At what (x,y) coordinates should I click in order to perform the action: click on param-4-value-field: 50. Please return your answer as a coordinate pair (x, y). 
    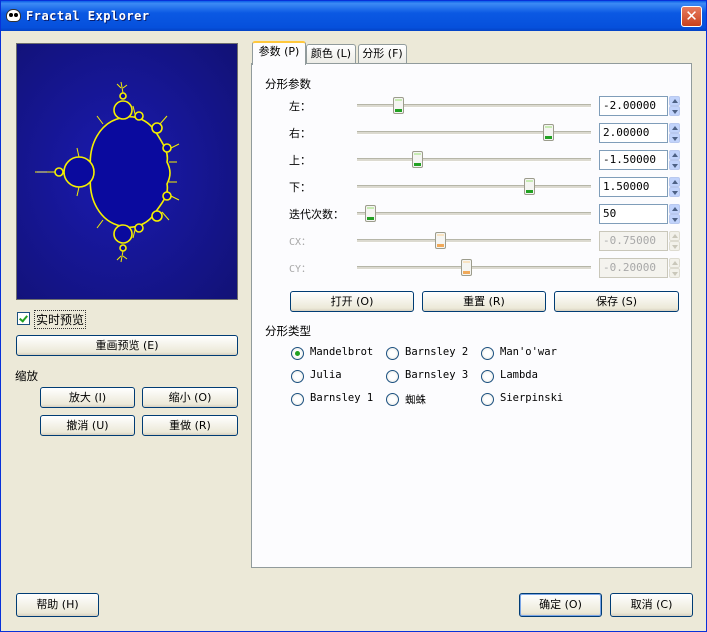
    Looking at the image, I should click on (633, 214).